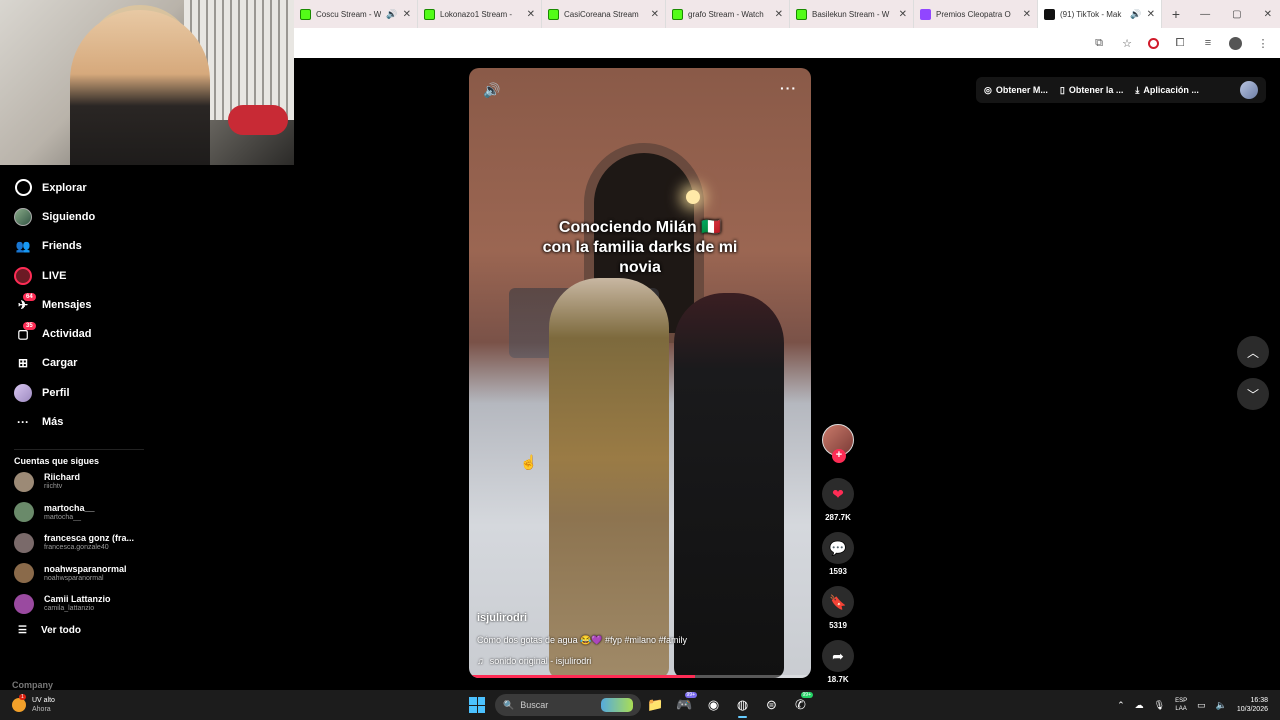 The width and height of the screenshot is (1280, 720). Describe the element at coordinates (1221, 705) in the screenshot. I see `speaker-icon: 🔈` at that location.